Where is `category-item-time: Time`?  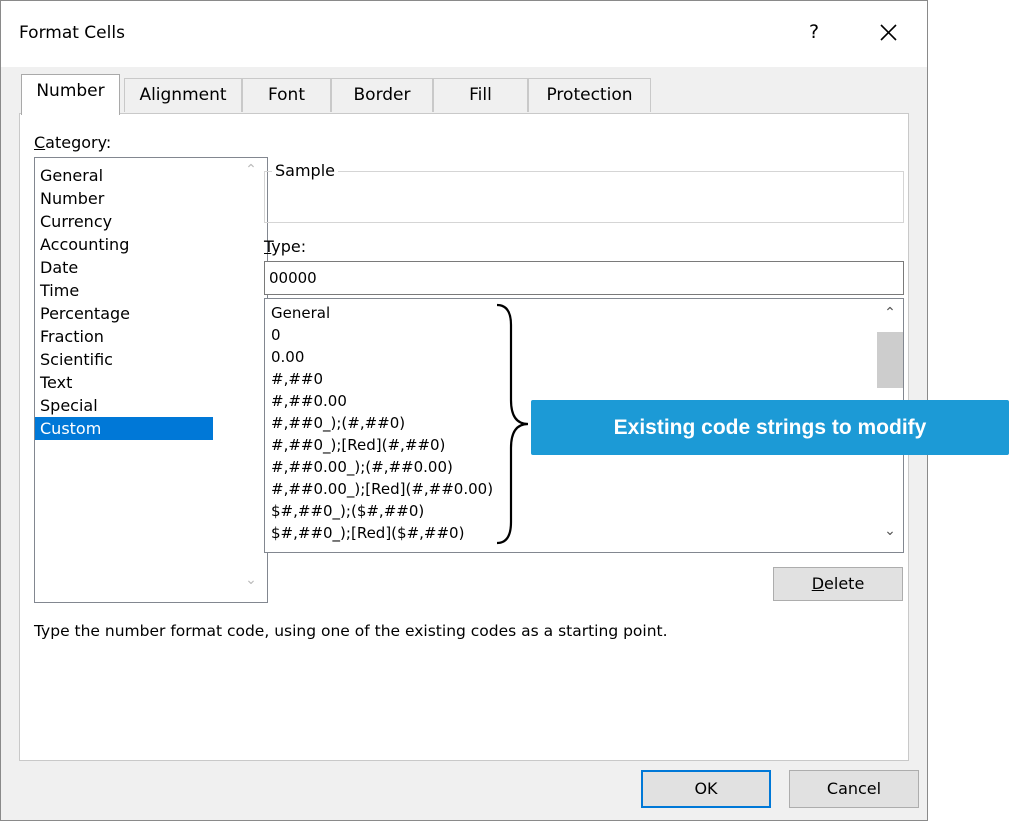
category-item-time: Time is located at coordinates (124, 290).